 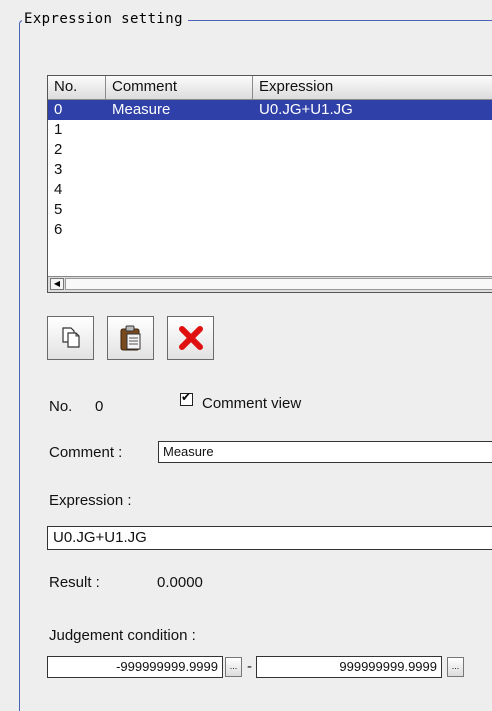 I want to click on comment-view-checkbox: ✔, so click(x=186, y=398).